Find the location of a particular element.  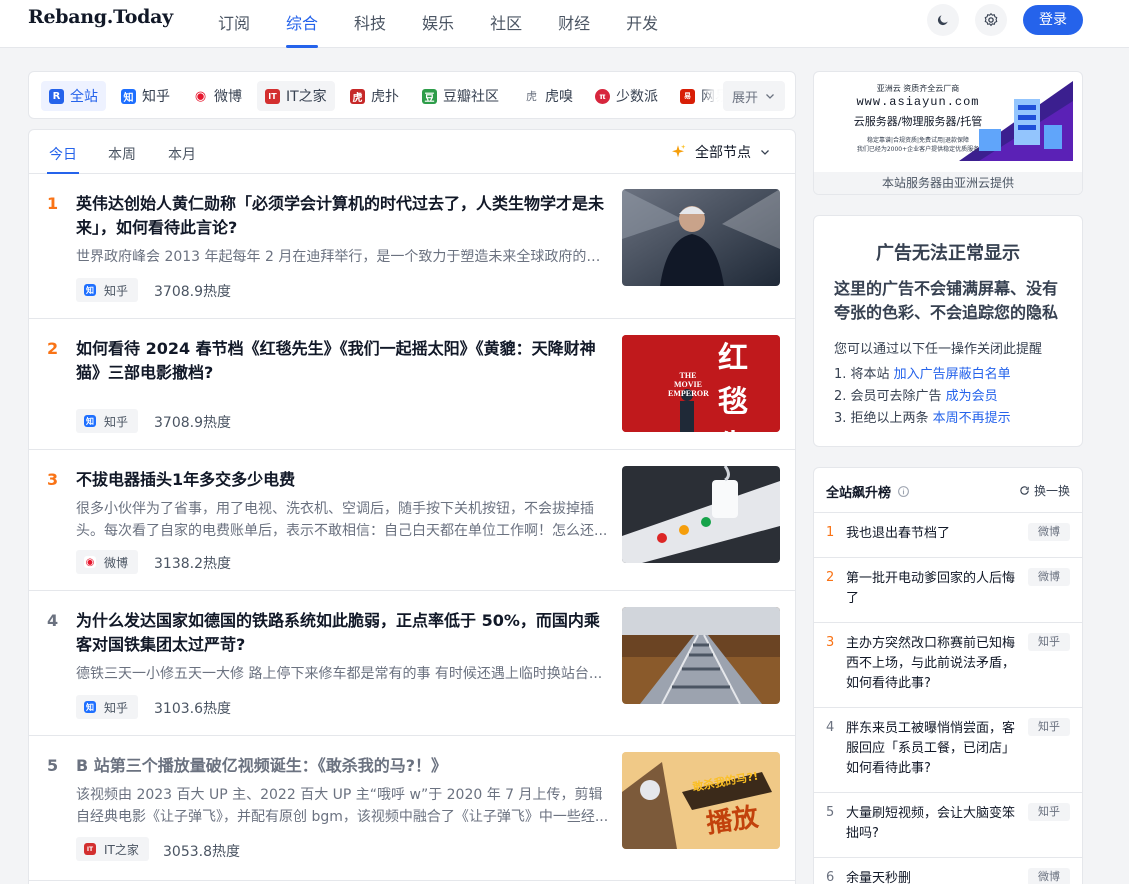

rising-item: 5 大量刷短视频，会让大脑变笨拙吗? 知乎 is located at coordinates (948, 825).